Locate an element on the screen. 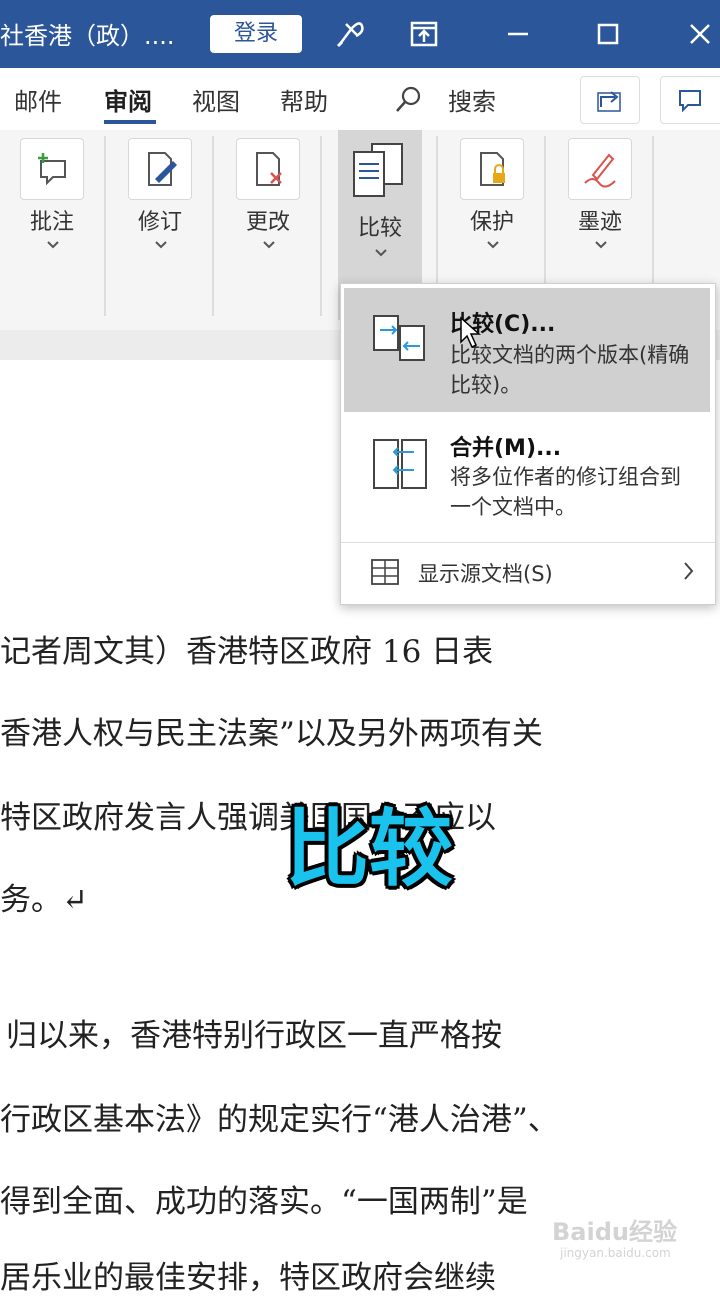 The width and height of the screenshot is (720, 1297). search-icon is located at coordinates (408, 100).